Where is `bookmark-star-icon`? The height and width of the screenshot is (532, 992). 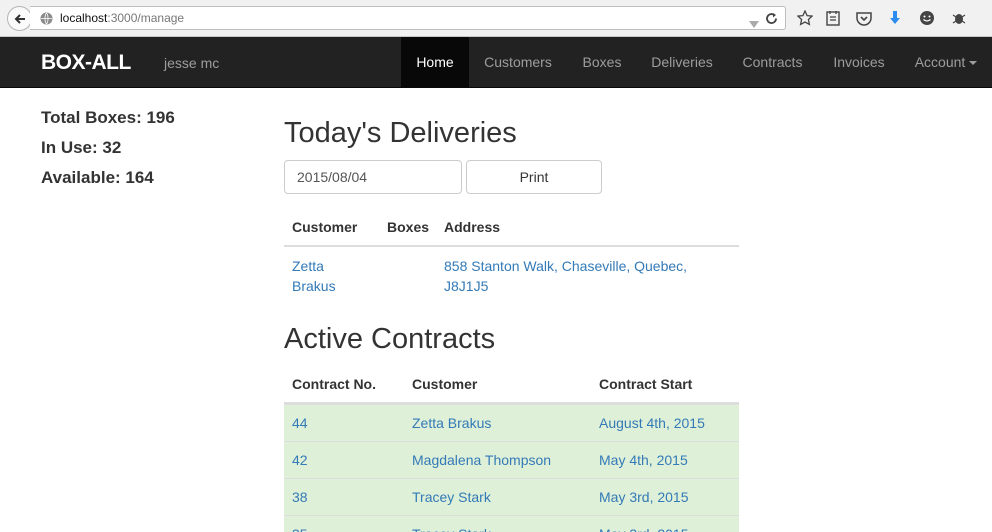
bookmark-star-icon is located at coordinates (805, 18).